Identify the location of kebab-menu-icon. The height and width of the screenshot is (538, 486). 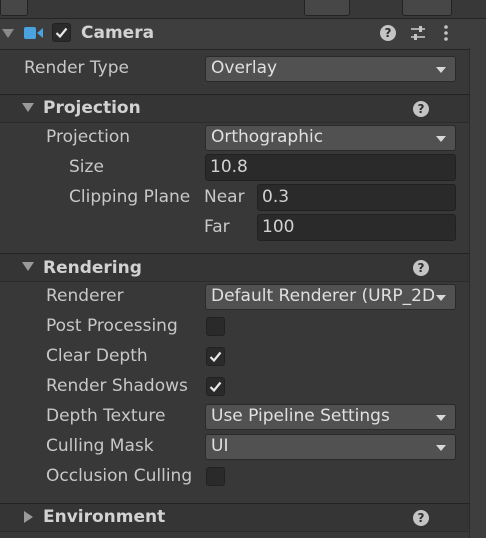
(446, 33).